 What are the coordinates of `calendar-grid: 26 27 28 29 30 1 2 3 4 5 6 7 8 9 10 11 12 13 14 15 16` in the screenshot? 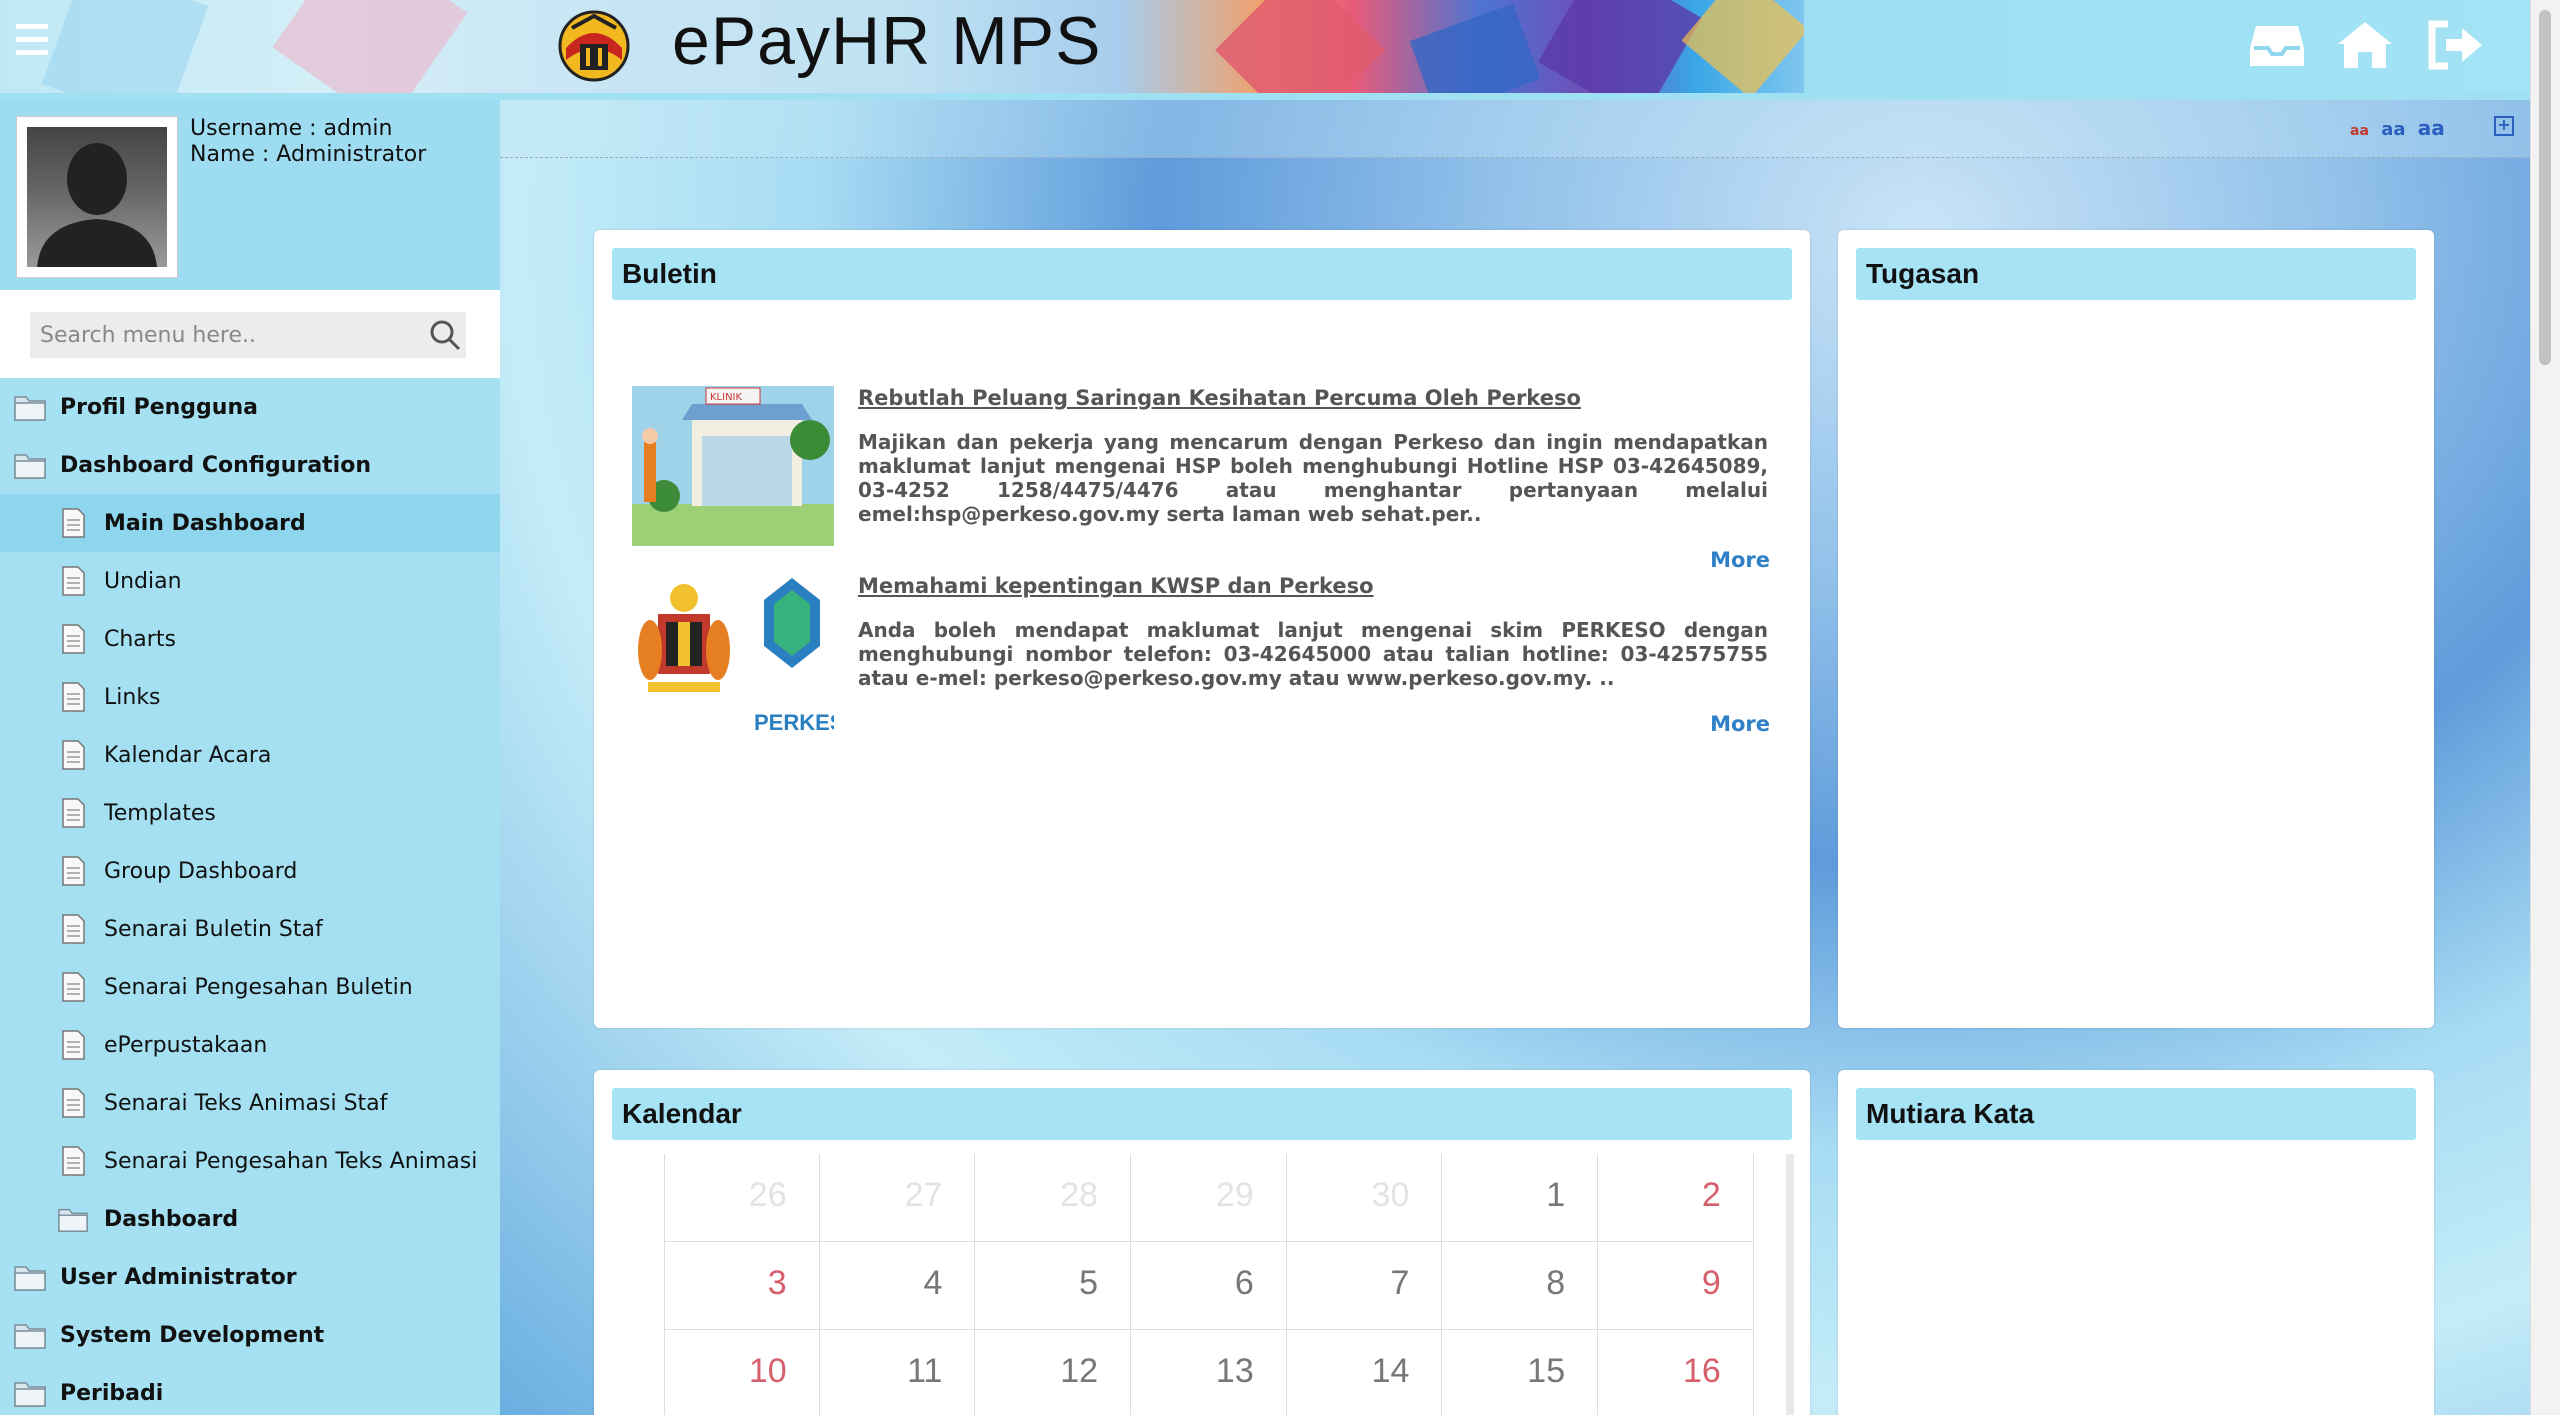 It's located at (1209, 1284).